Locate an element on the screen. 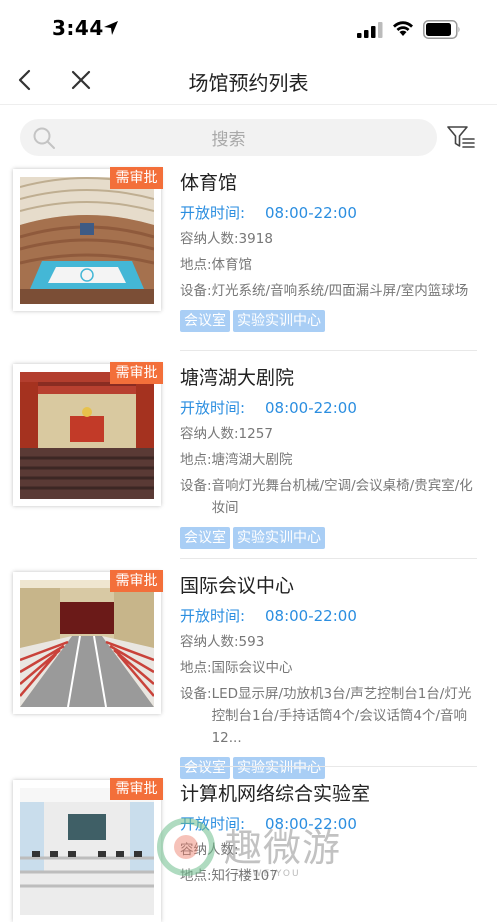 The height and width of the screenshot is (922, 497). venue-photo-lab is located at coordinates (87, 851).